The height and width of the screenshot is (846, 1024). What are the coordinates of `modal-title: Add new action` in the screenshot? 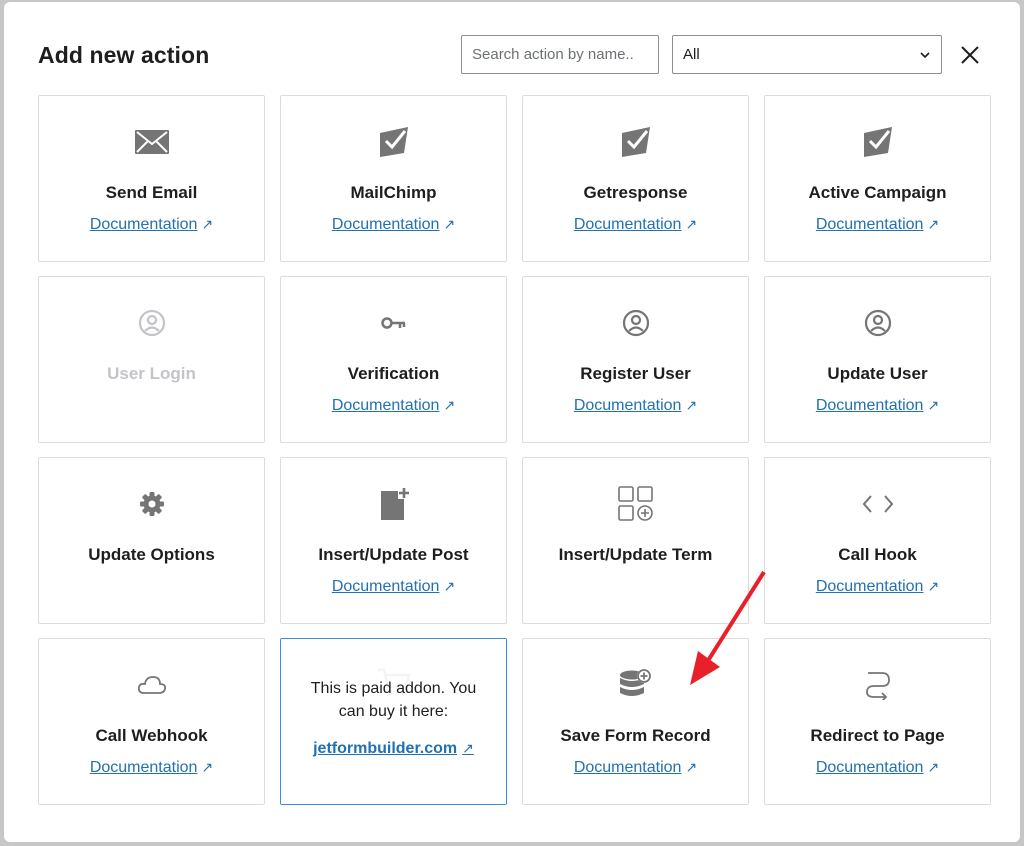 It's located at (124, 55).